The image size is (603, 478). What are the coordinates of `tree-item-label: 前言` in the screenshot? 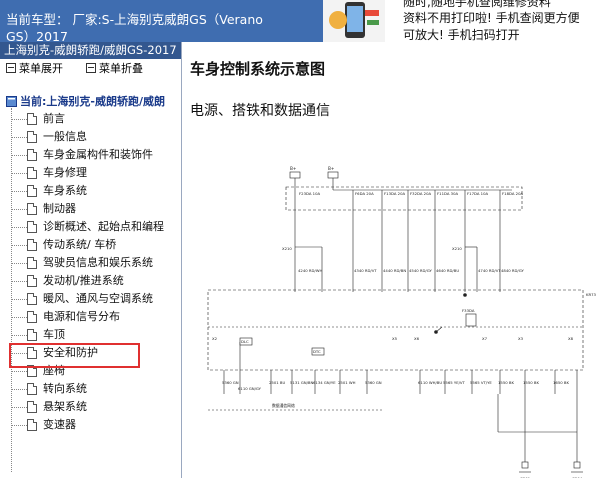 It's located at (54, 118).